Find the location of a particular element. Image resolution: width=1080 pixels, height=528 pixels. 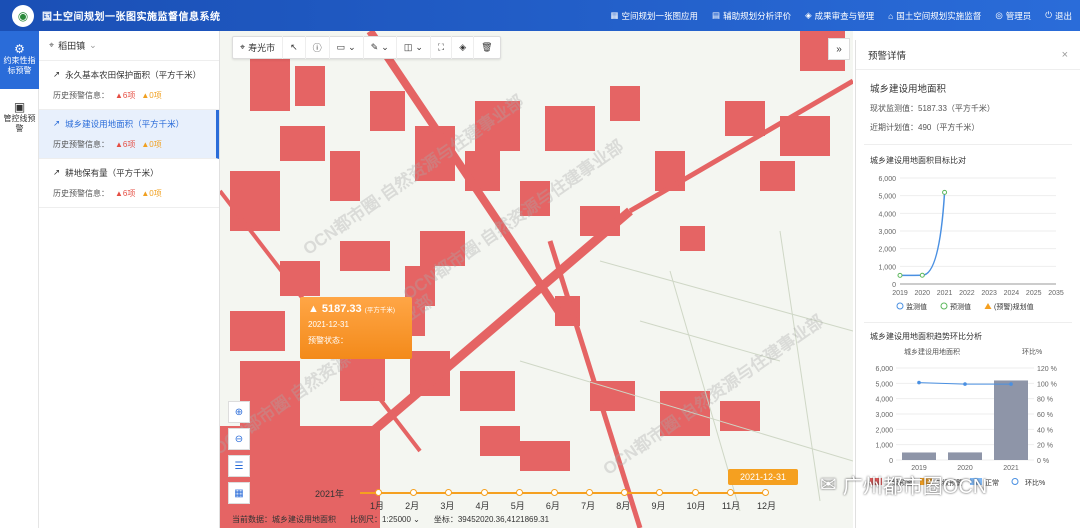

series-line is located at coordinates (922, 234).